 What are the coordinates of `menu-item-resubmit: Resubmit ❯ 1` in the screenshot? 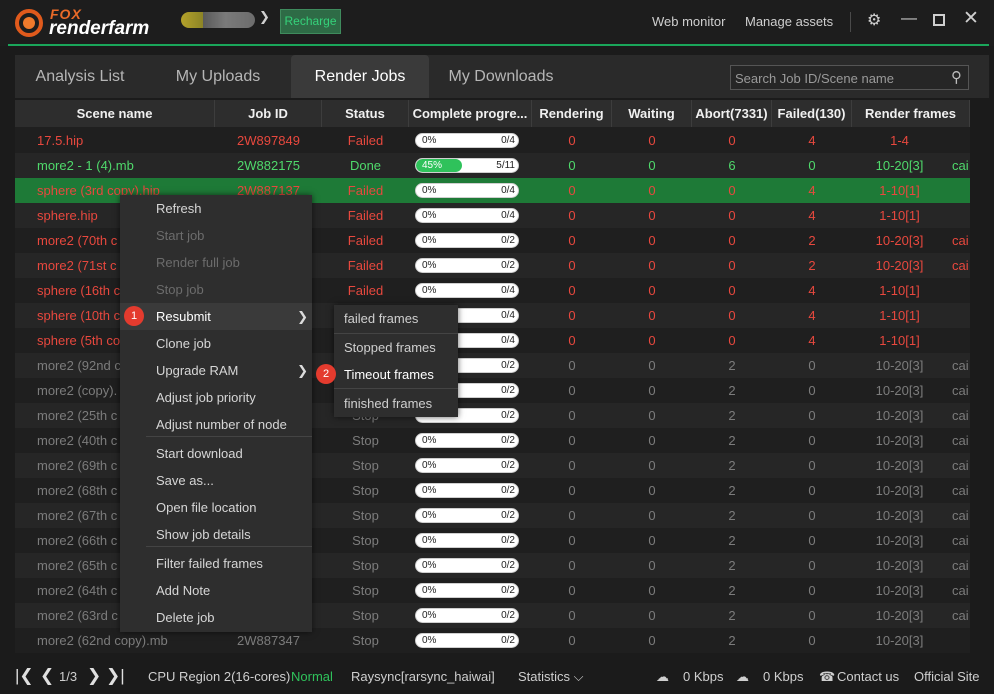 It's located at (216, 316).